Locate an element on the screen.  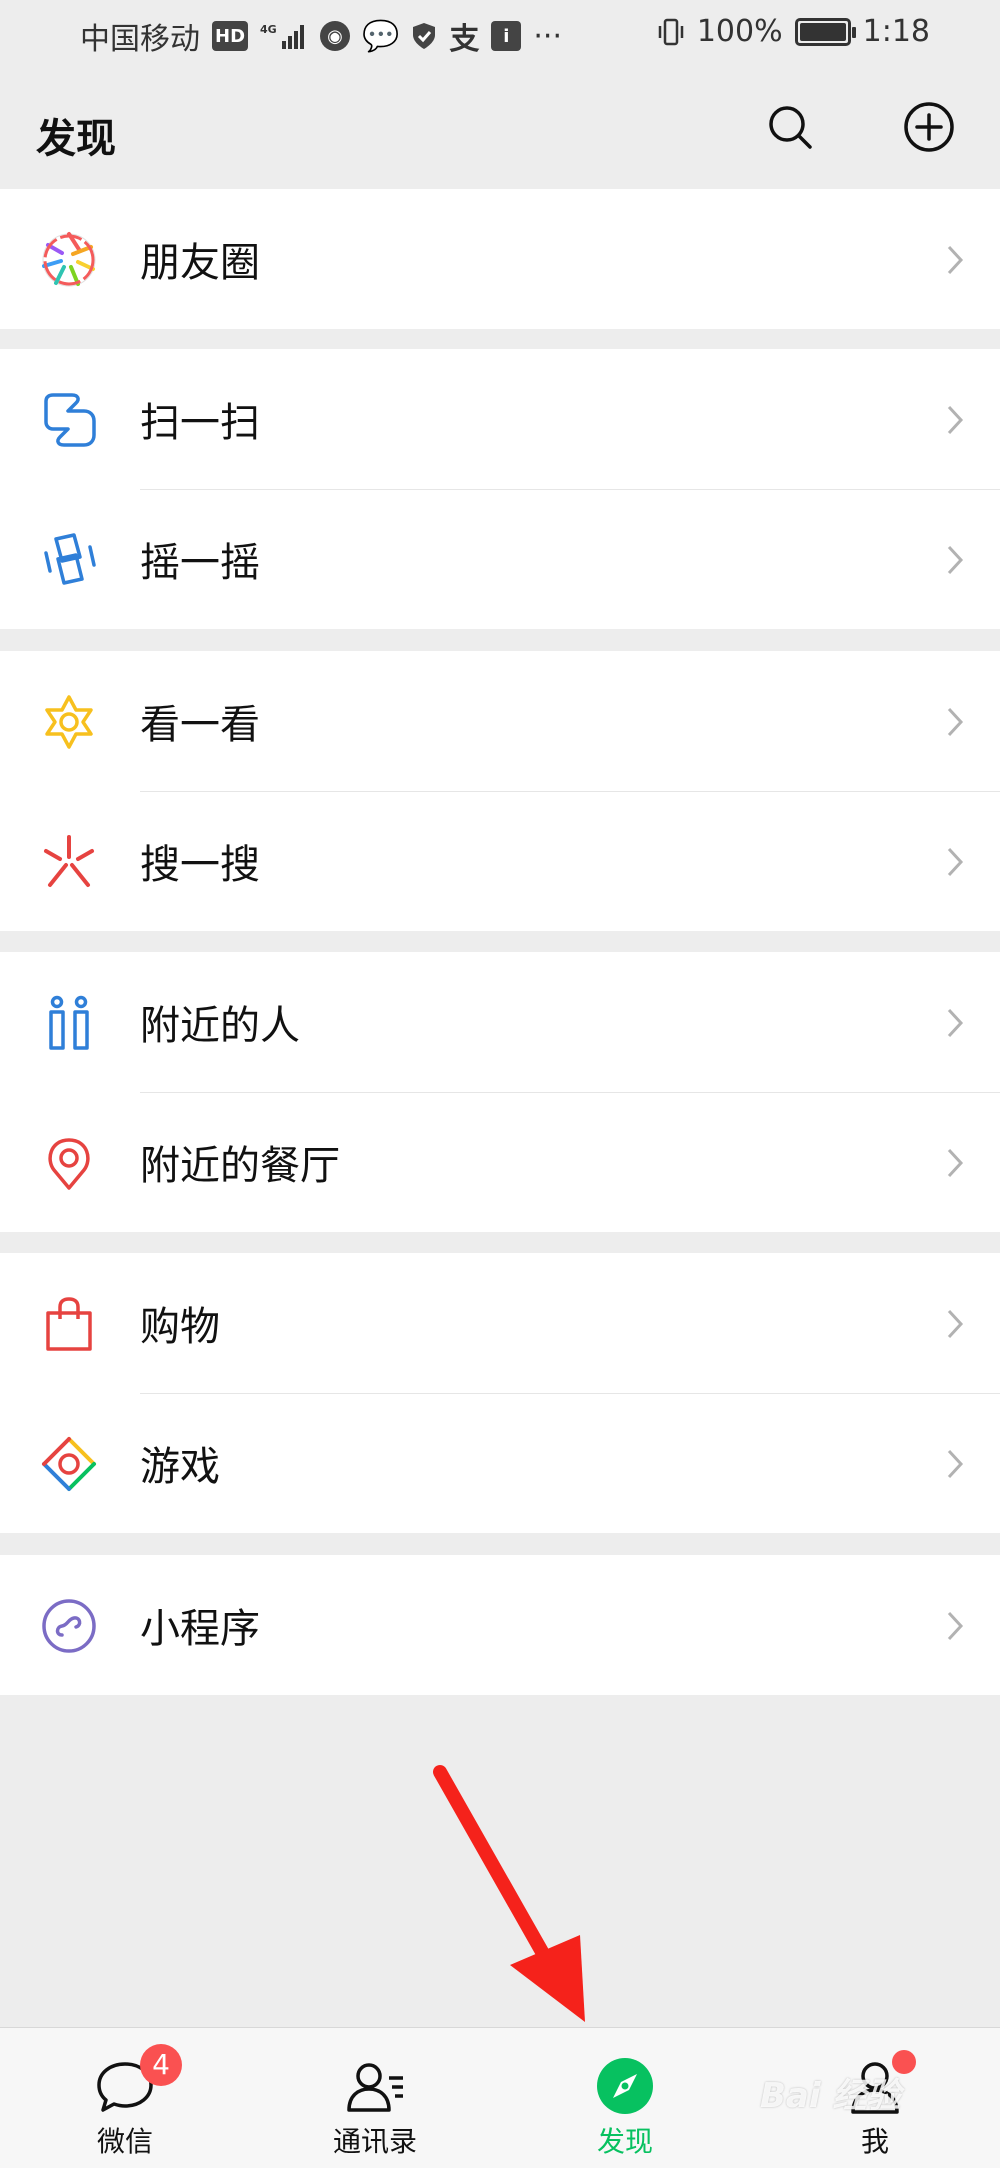
annotation-arrow is located at coordinates (509, 1893).